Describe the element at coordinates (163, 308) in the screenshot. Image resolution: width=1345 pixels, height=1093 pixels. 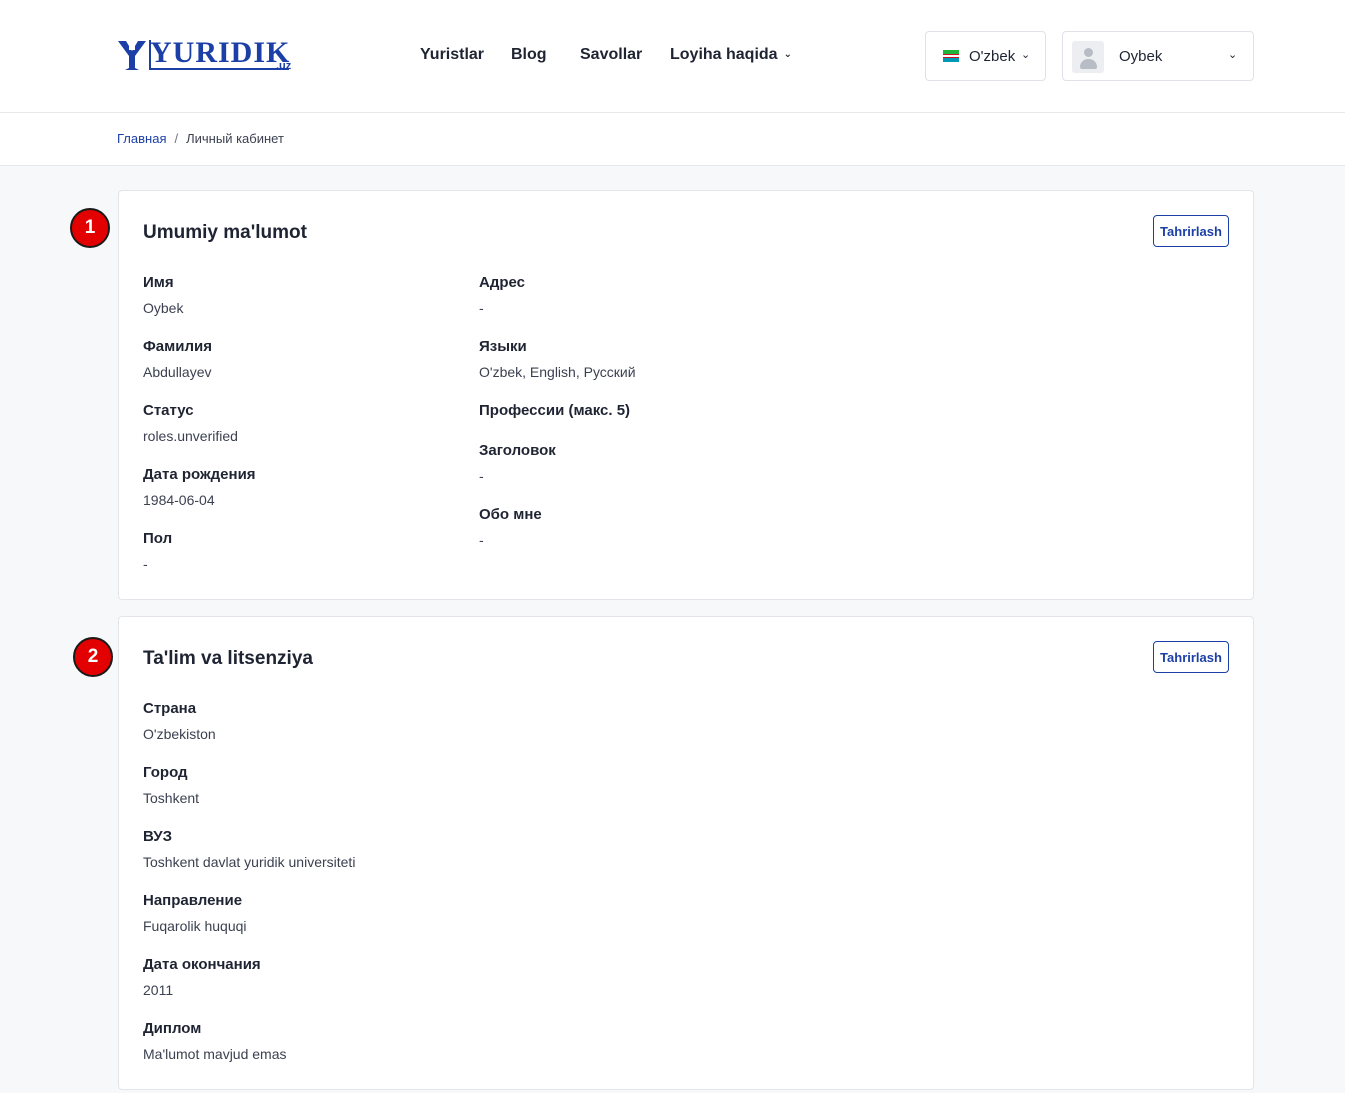
I see `field-value: Oybek` at that location.